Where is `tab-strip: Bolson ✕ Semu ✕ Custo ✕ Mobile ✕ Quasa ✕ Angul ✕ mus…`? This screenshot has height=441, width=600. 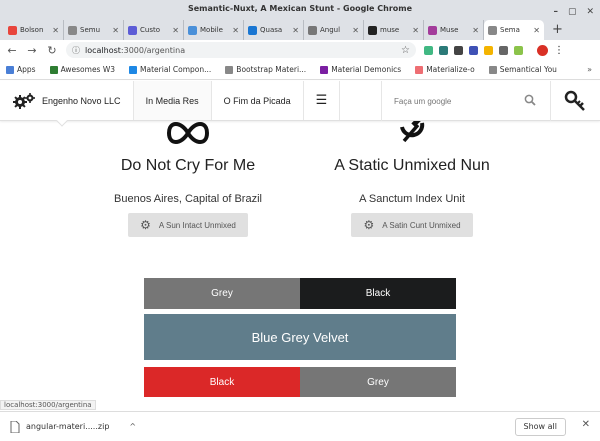
tab-strip: Bolson ✕ Semu ✕ Custo ✕ Mobile ✕ Quasa ✕ Angul ✕ mus… is located at coordinates (300, 29).